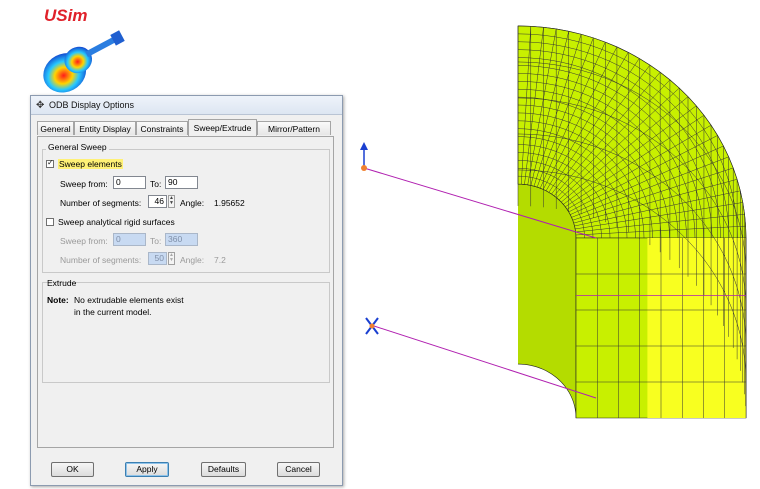 The image size is (760, 489). What do you see at coordinates (116, 222) in the screenshot?
I see `sweep-rigid-label: Sweep analytical rigid surfaces` at bounding box center [116, 222].